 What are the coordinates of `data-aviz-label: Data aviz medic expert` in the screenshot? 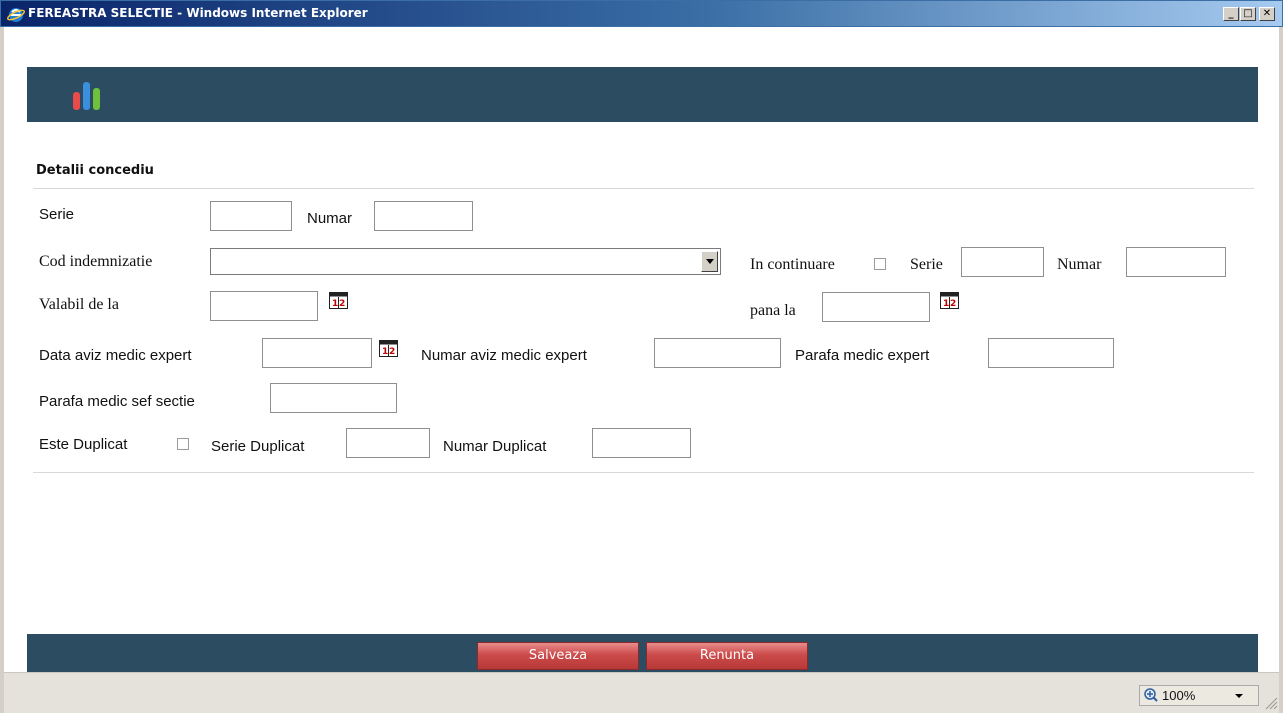 It's located at (115, 355).